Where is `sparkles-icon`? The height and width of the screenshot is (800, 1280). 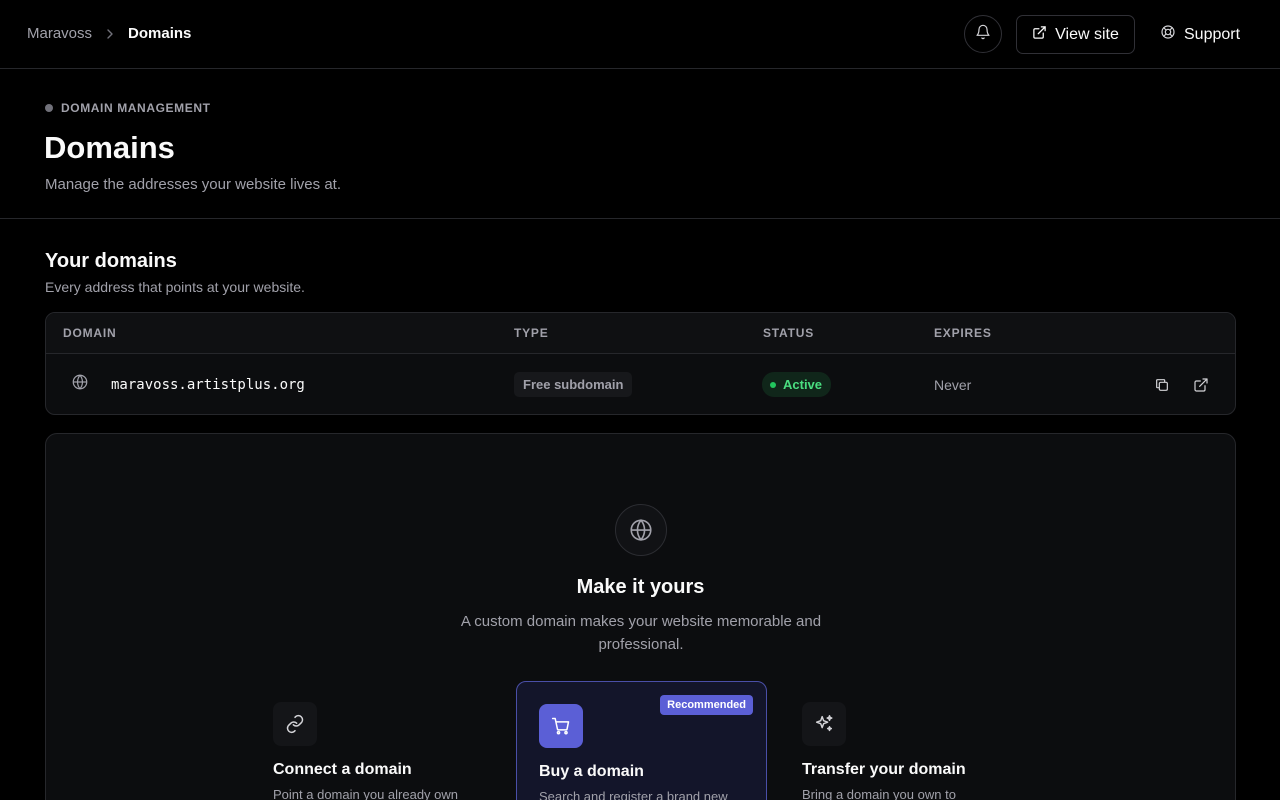
sparkles-icon is located at coordinates (824, 724).